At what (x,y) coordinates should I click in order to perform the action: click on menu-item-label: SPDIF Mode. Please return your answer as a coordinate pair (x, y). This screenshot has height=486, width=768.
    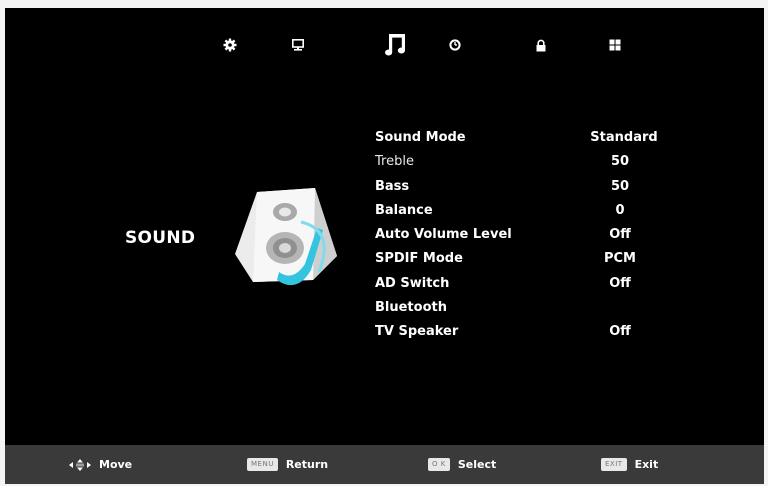
    Looking at the image, I should click on (419, 259).